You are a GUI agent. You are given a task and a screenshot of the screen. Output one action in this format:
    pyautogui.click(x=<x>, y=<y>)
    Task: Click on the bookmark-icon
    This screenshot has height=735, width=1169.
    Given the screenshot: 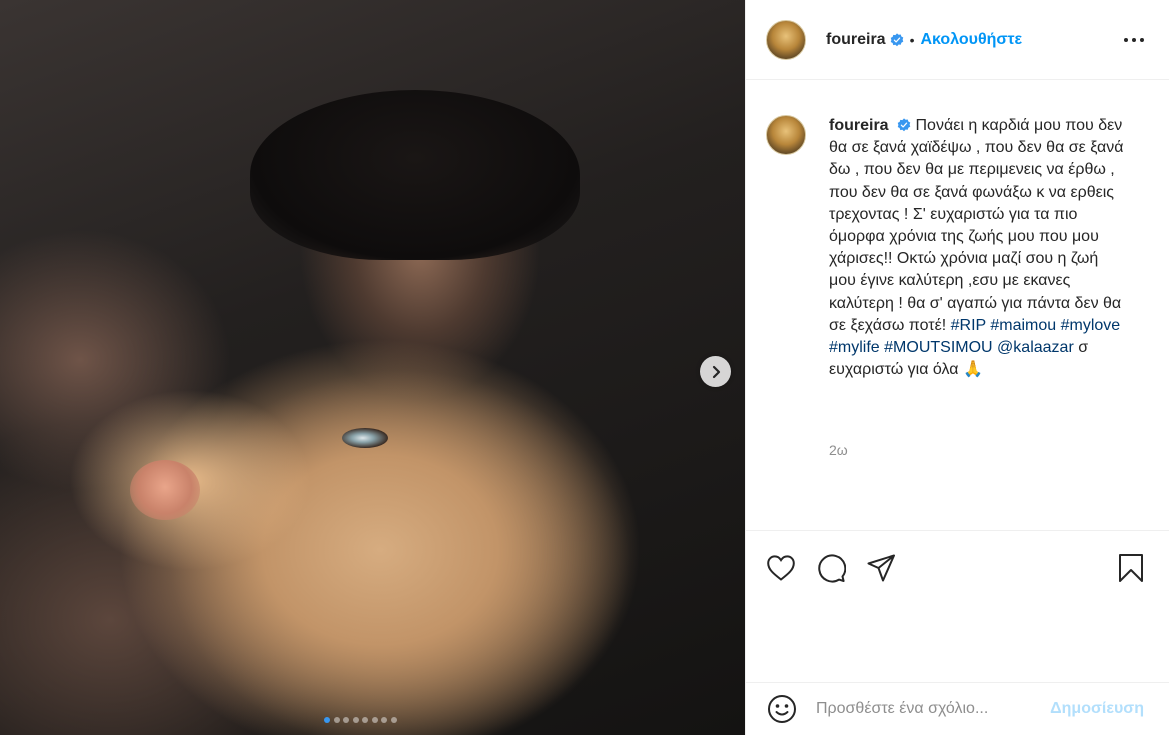 What is the action you would take?
    pyautogui.click(x=1131, y=568)
    